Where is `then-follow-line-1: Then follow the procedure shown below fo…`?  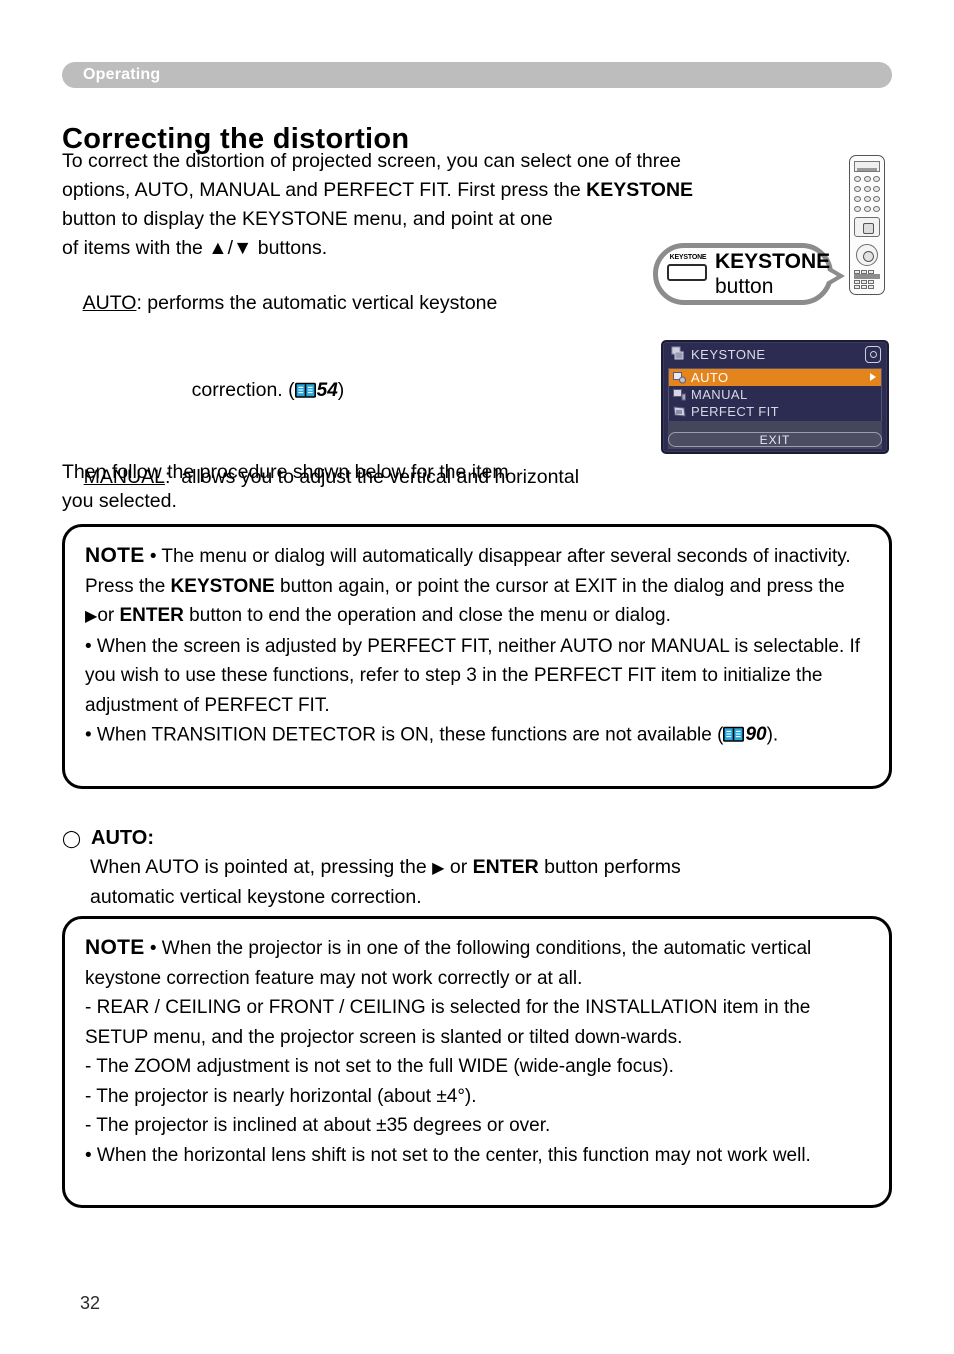 then-follow-line-1: Then follow the procedure shown below fo… is located at coordinates (285, 472).